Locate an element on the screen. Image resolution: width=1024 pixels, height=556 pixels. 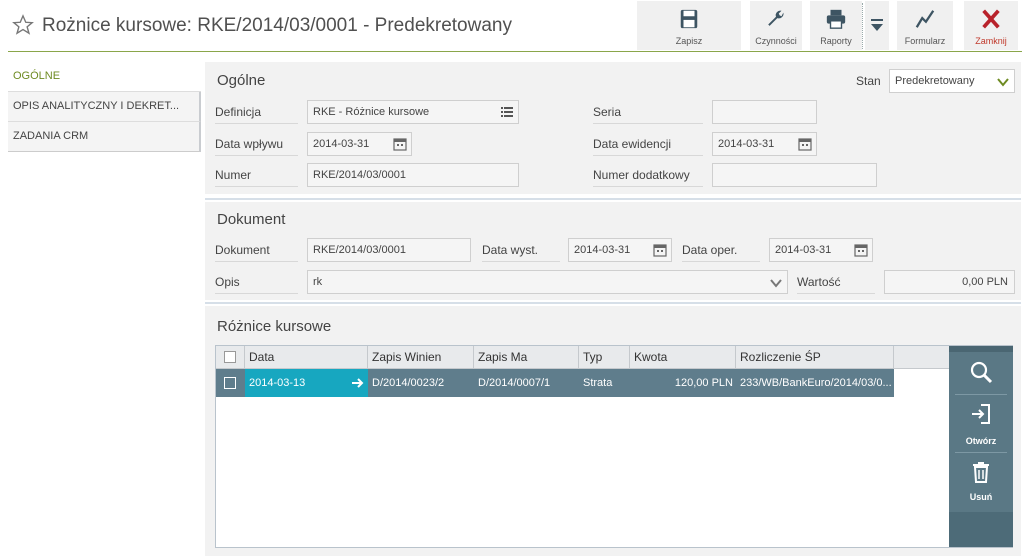
op-date-label: Data oper. is located at coordinates (721, 250).